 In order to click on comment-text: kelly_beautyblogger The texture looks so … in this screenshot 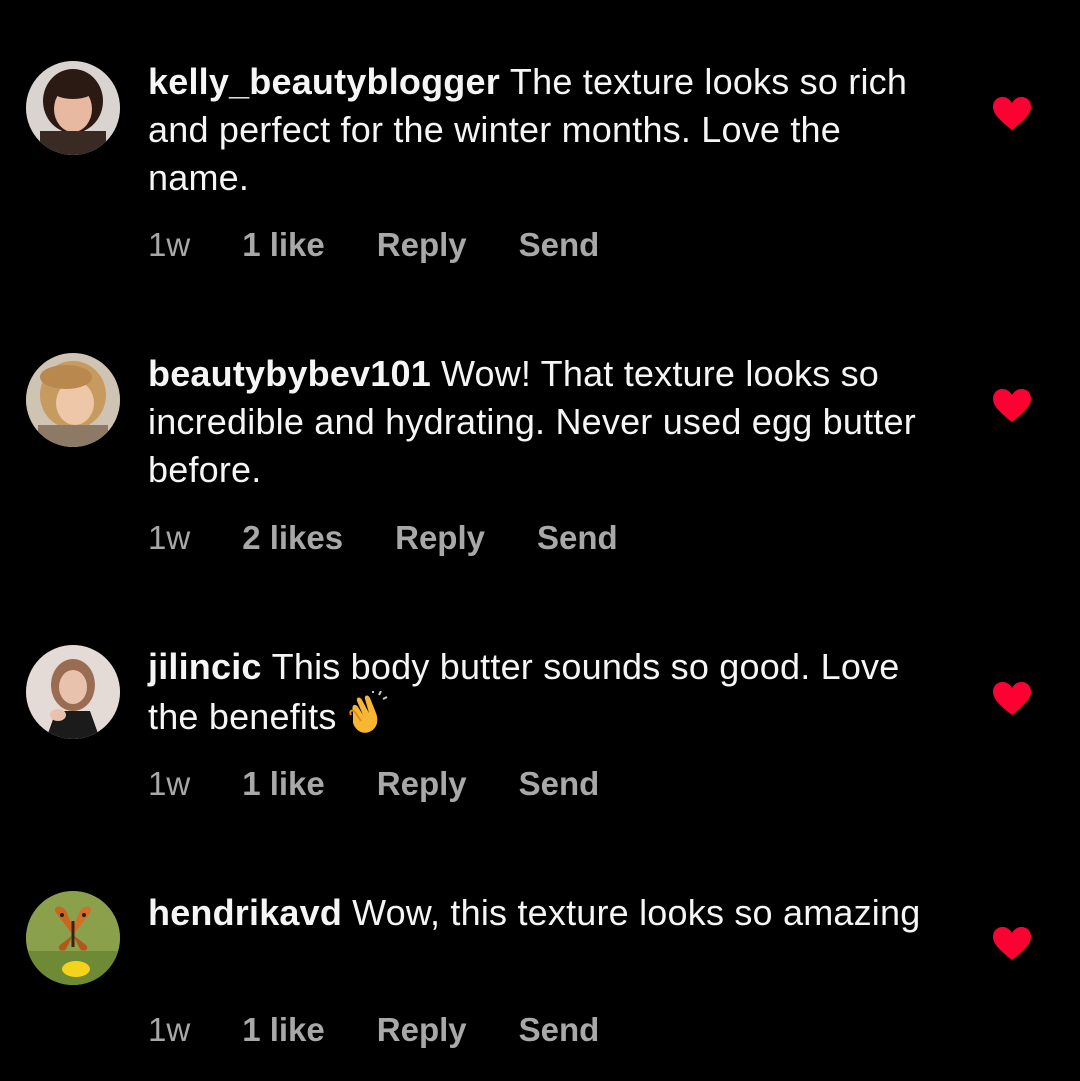, I will do `click(548, 130)`.